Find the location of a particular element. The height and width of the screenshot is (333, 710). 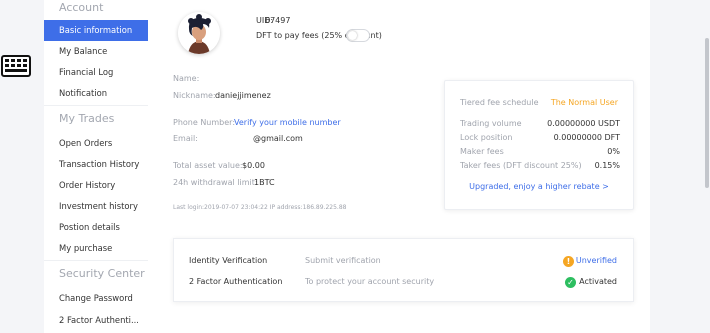

verify-phone-link: Verify your mobile number is located at coordinates (287, 122).